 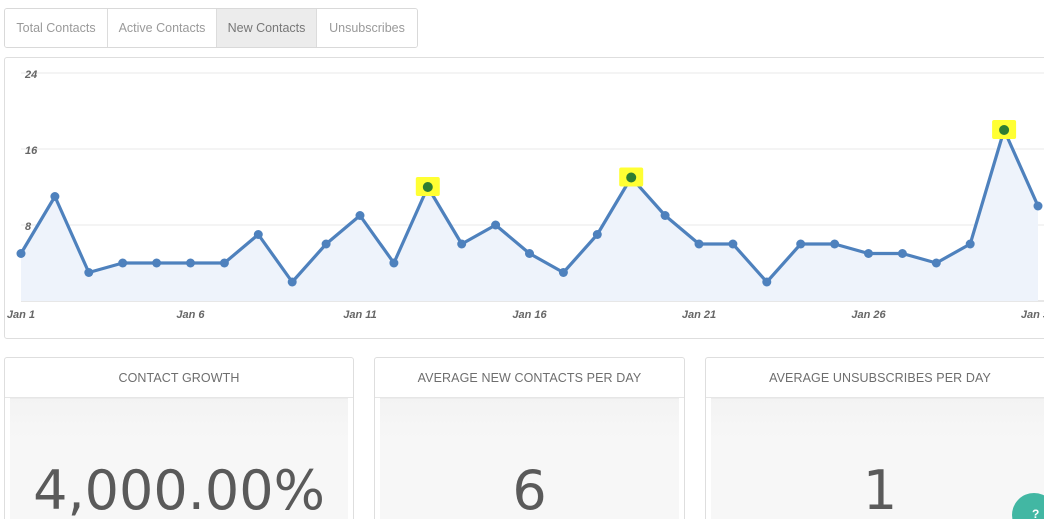 I want to click on avg-new-contacts-card: AVERAGE NEW CONTACTS PER DAY 6, so click(x=529, y=438).